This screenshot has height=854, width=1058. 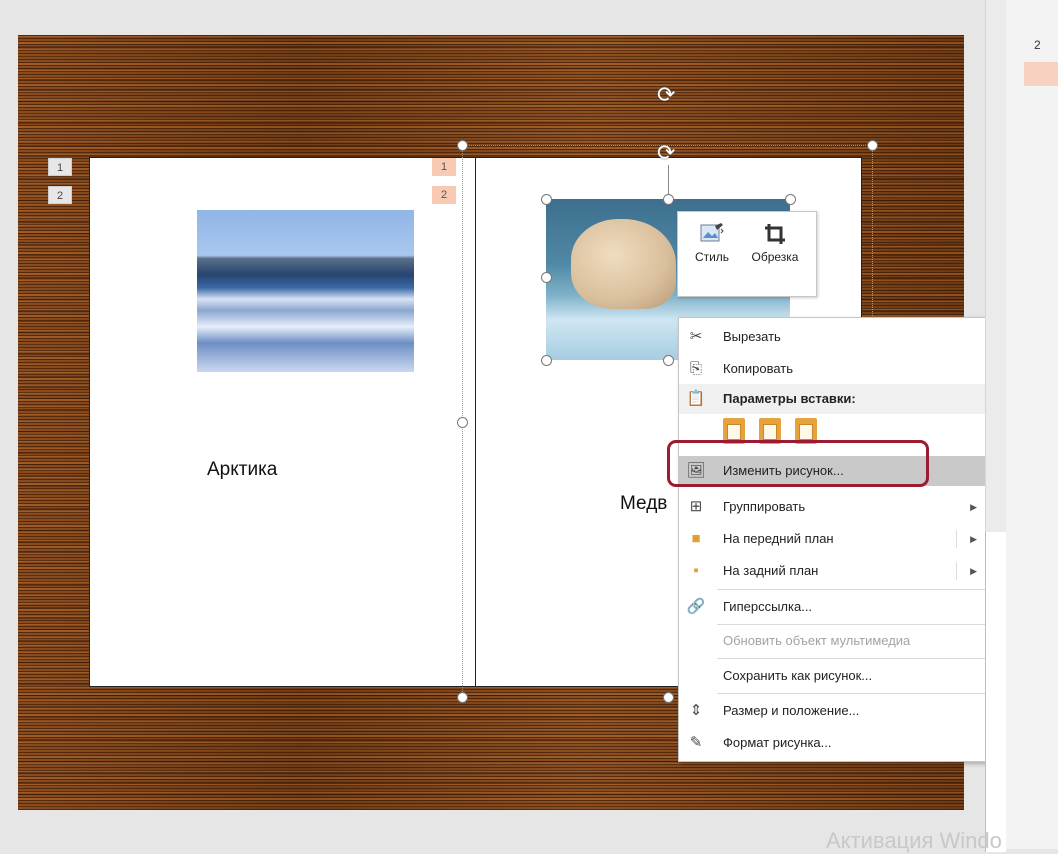 What do you see at coordinates (696, 742) in the screenshot?
I see `format-picture-icon: ✎` at bounding box center [696, 742].